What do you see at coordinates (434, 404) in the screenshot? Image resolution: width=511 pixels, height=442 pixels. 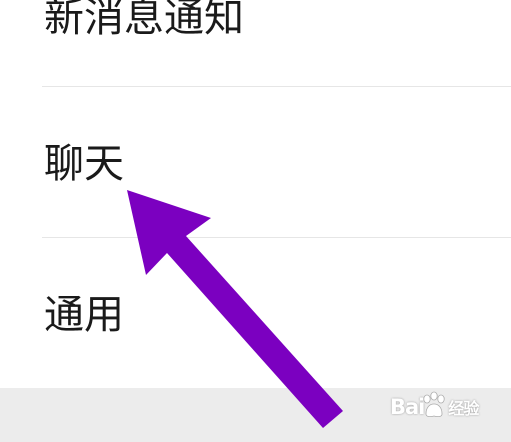 I see `paw-icon` at bounding box center [434, 404].